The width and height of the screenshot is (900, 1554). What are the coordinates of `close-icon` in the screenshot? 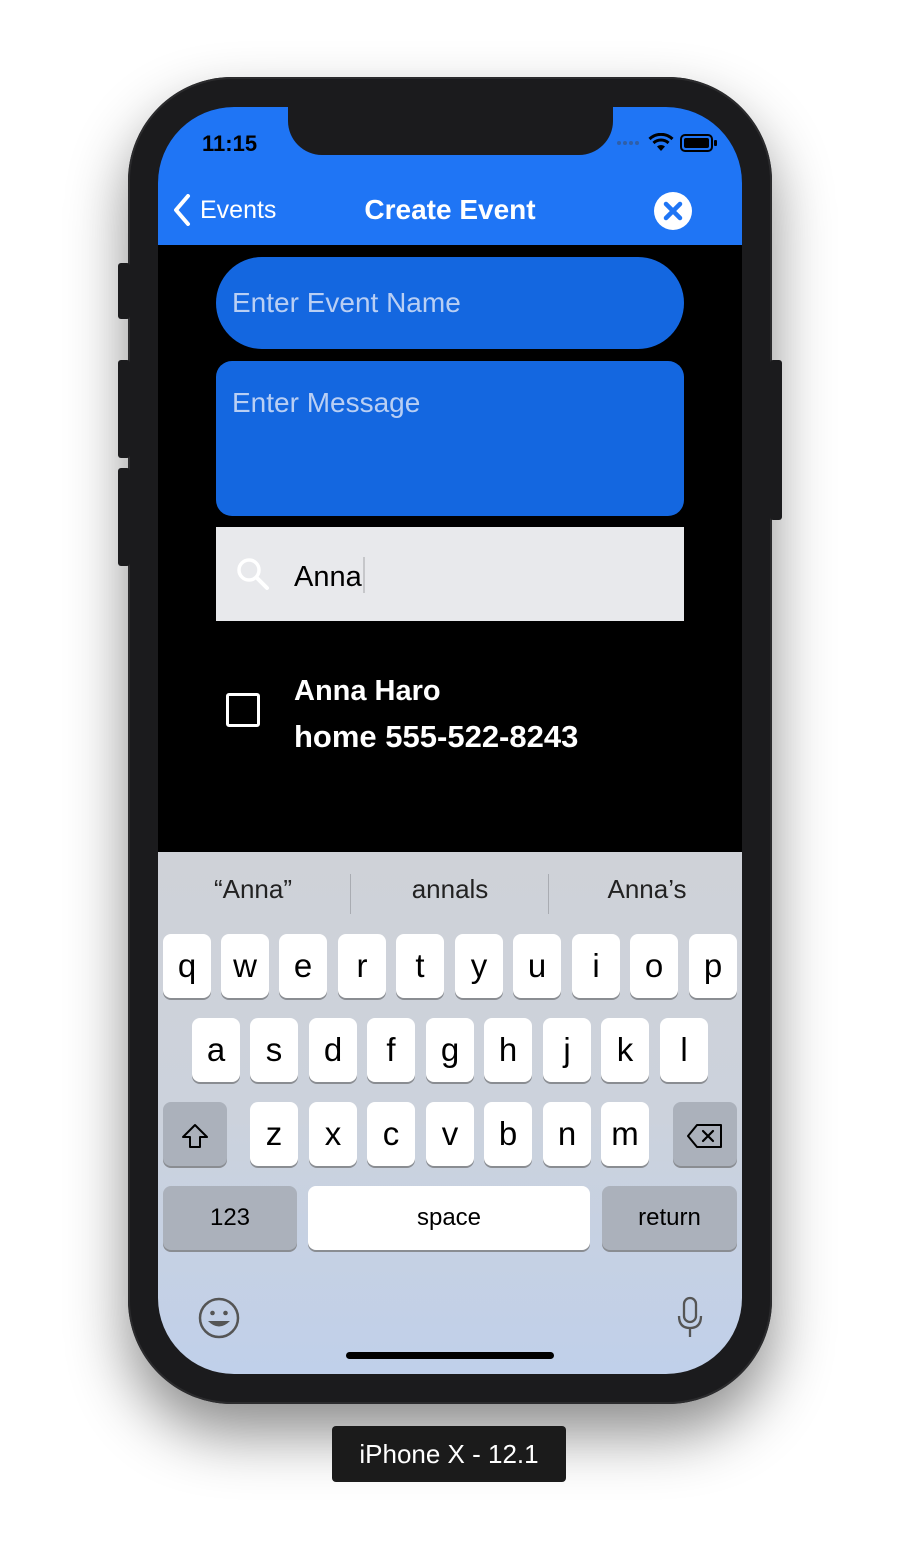 It's located at (673, 211).